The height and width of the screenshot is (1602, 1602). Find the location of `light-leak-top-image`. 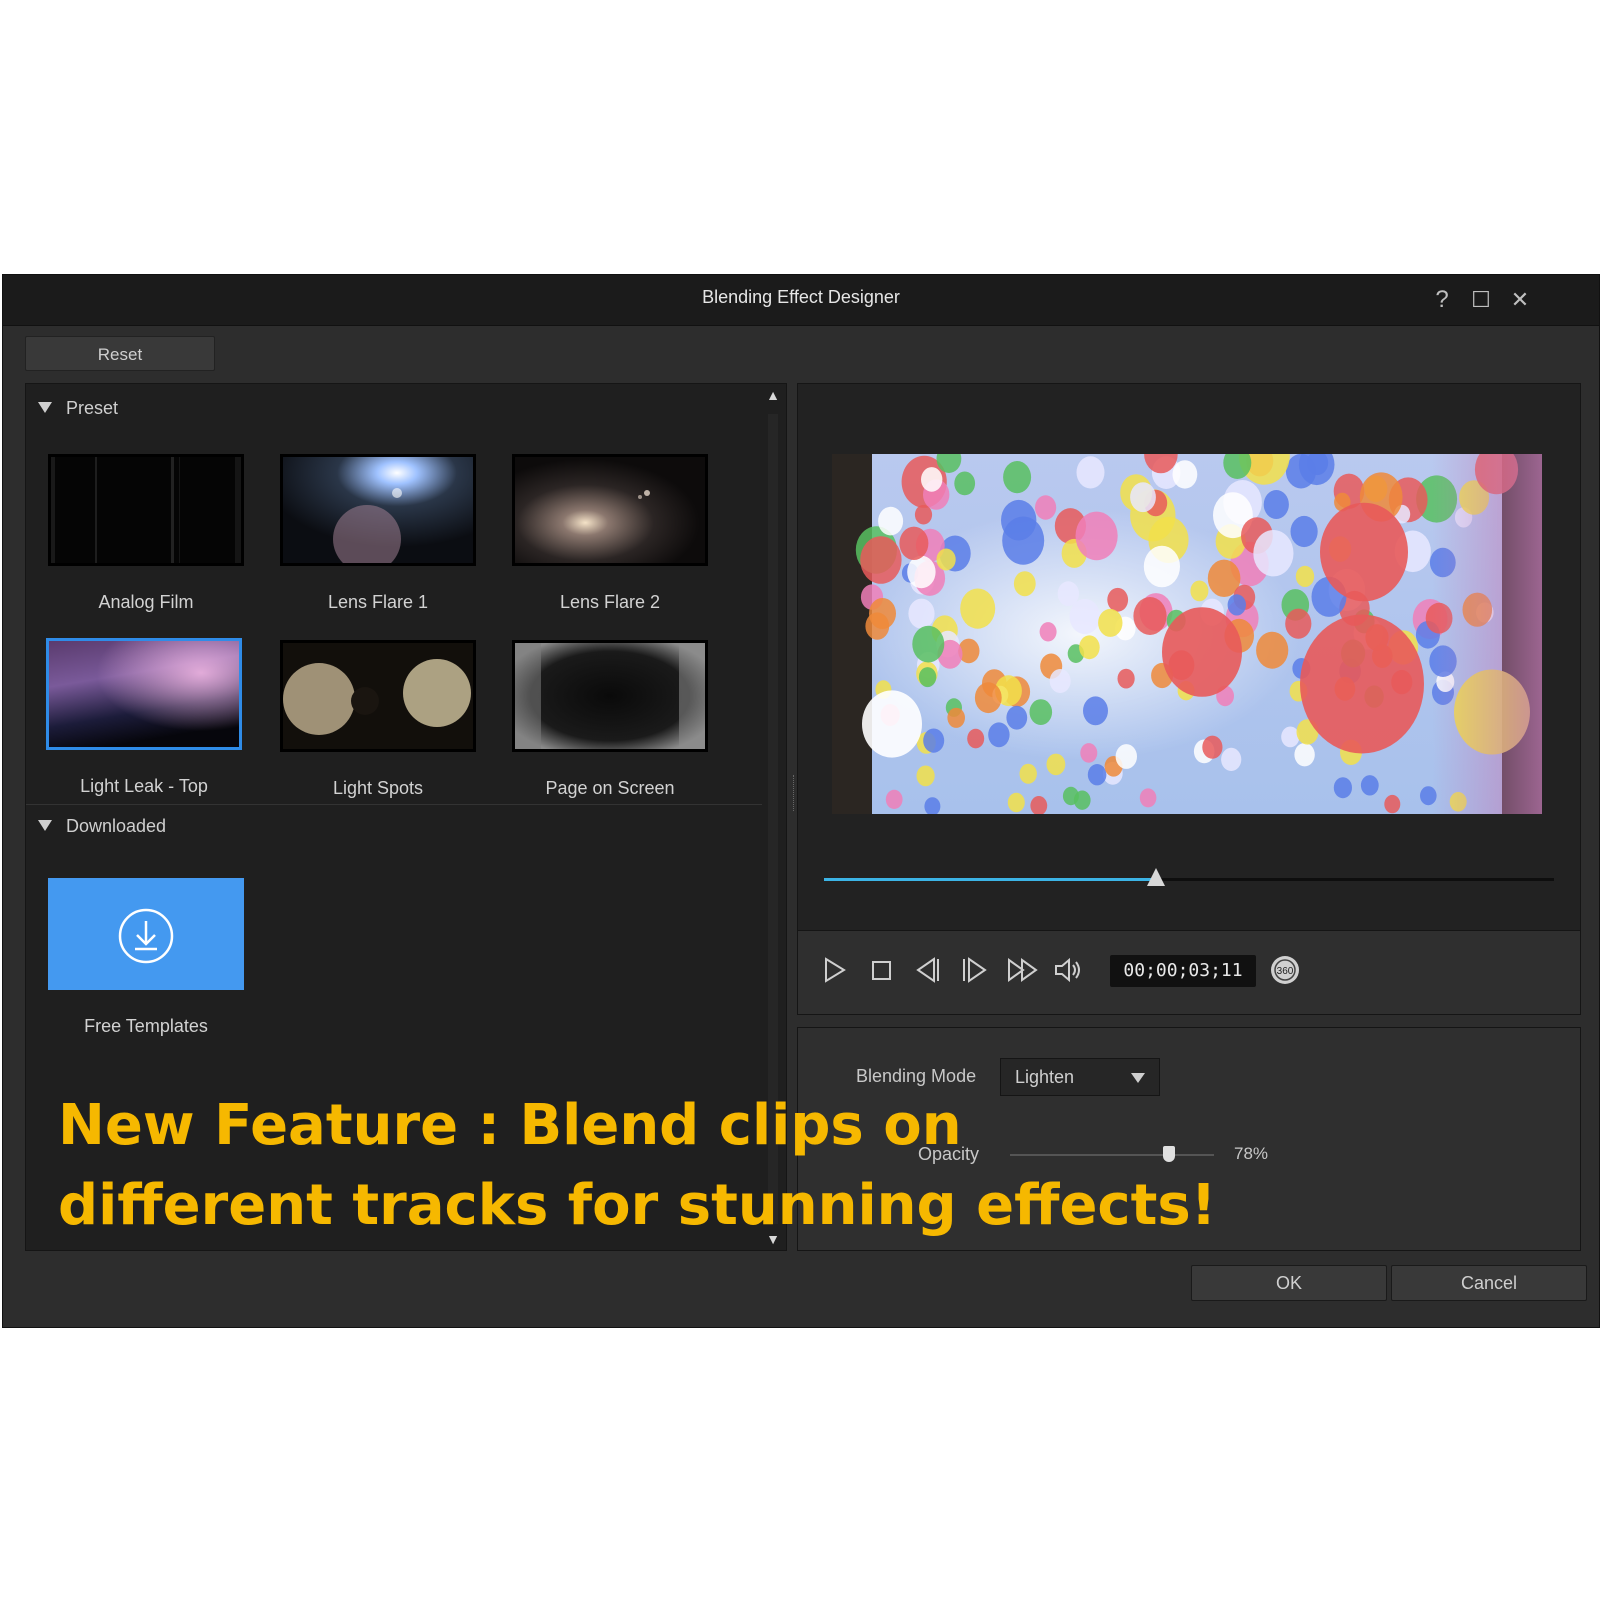

light-leak-top-image is located at coordinates (144, 694).